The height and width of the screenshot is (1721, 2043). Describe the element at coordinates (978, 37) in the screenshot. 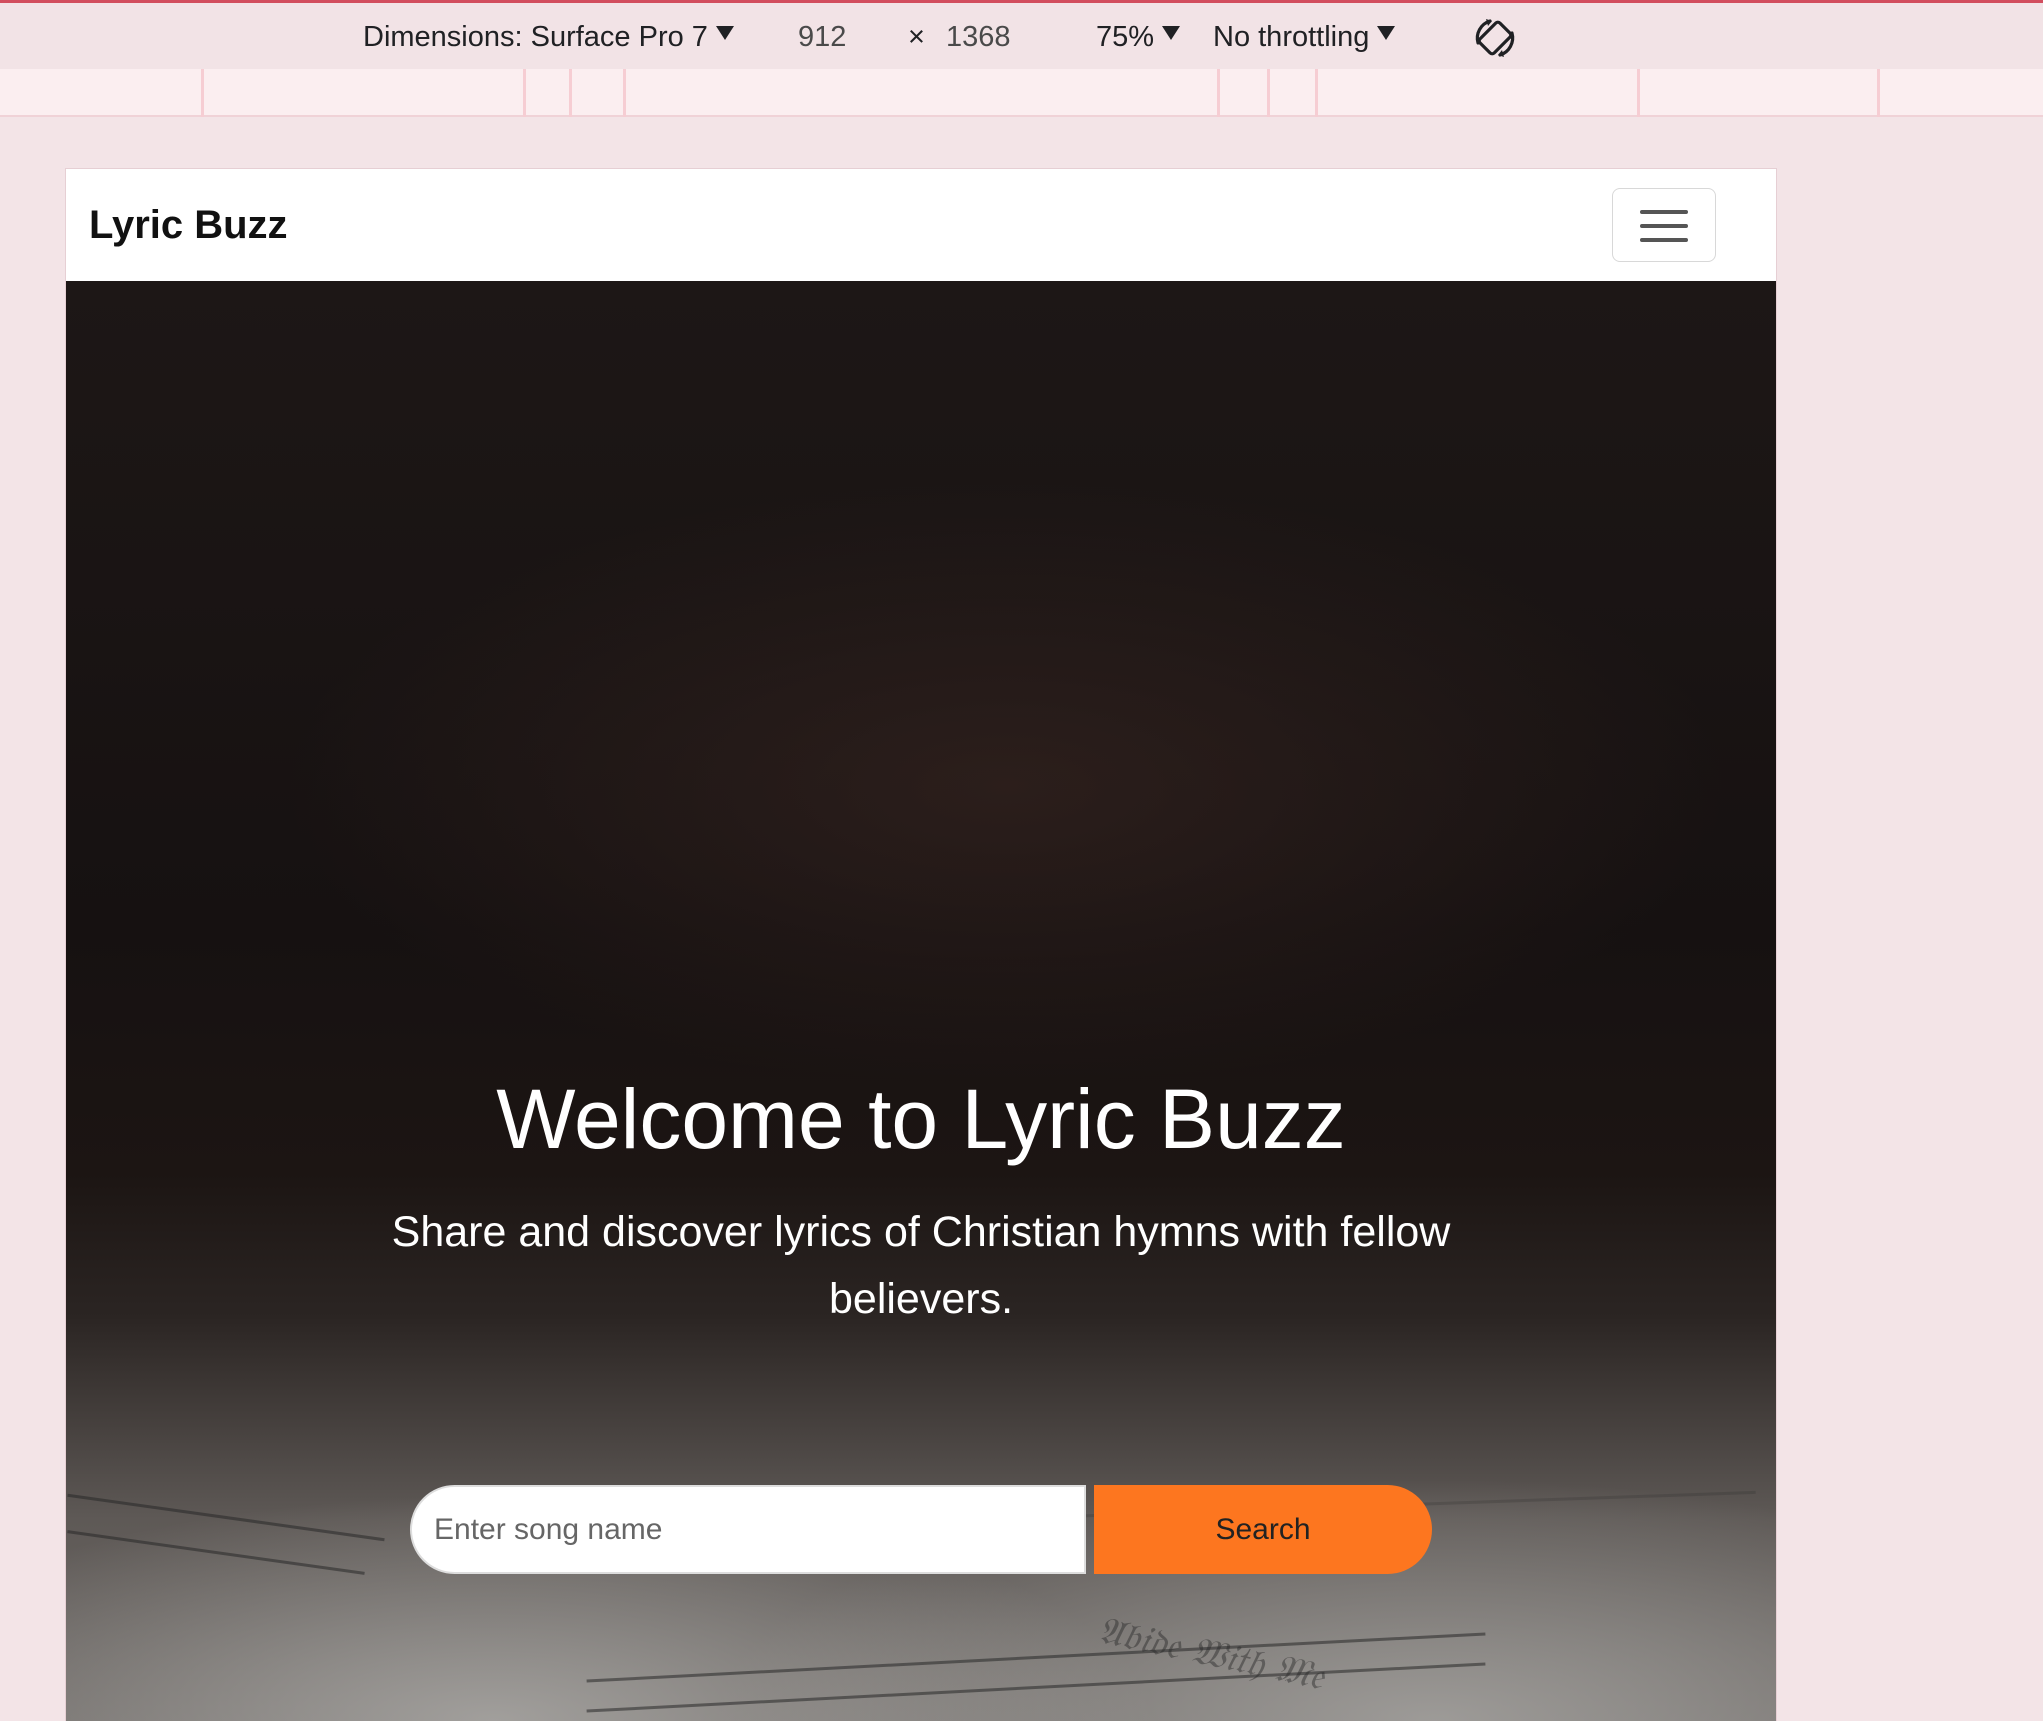

I see `viewport-height-input: 1368` at that location.